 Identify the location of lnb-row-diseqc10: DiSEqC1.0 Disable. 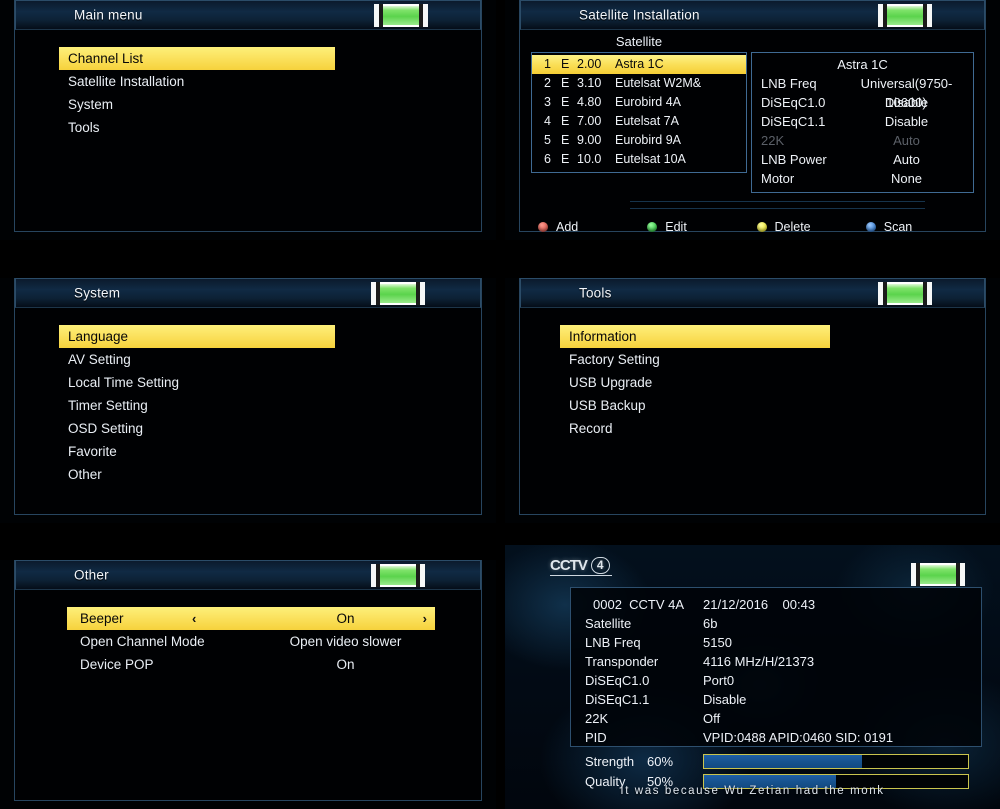
(862, 102).